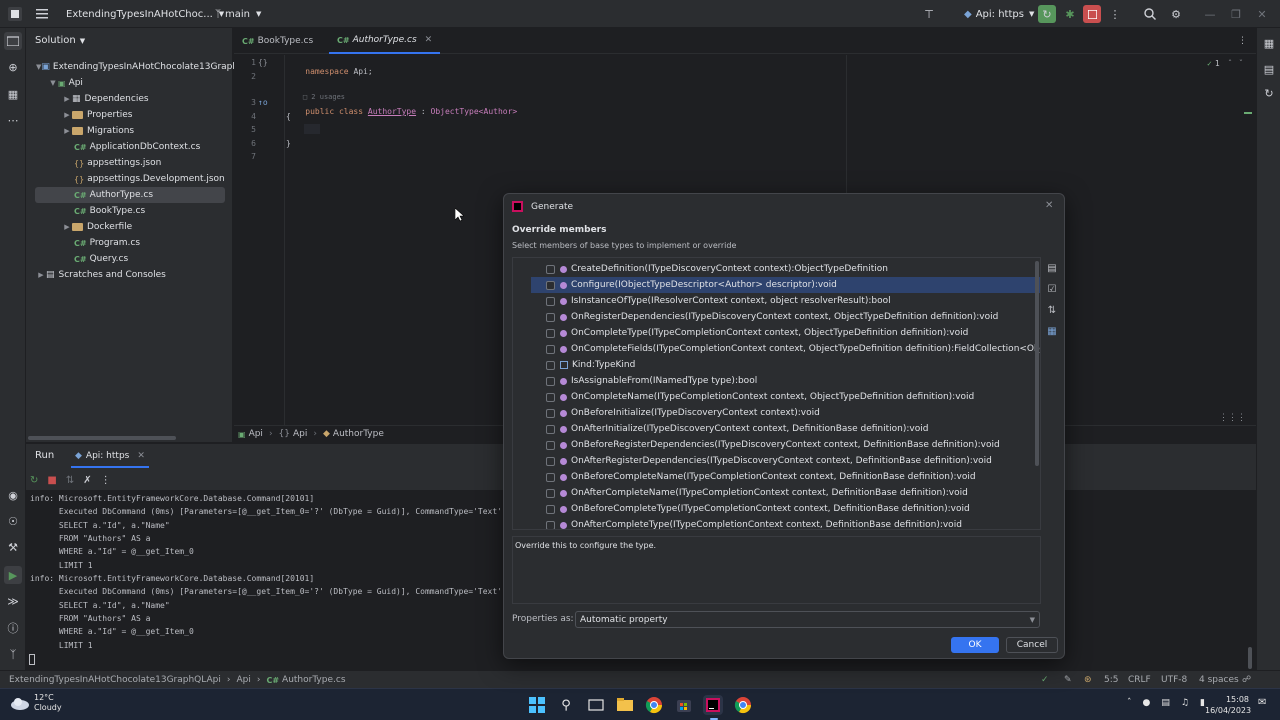 Image resolution: width=1280 pixels, height=720 pixels. Describe the element at coordinates (654, 705) in the screenshot. I see `chrome-icon` at that location.